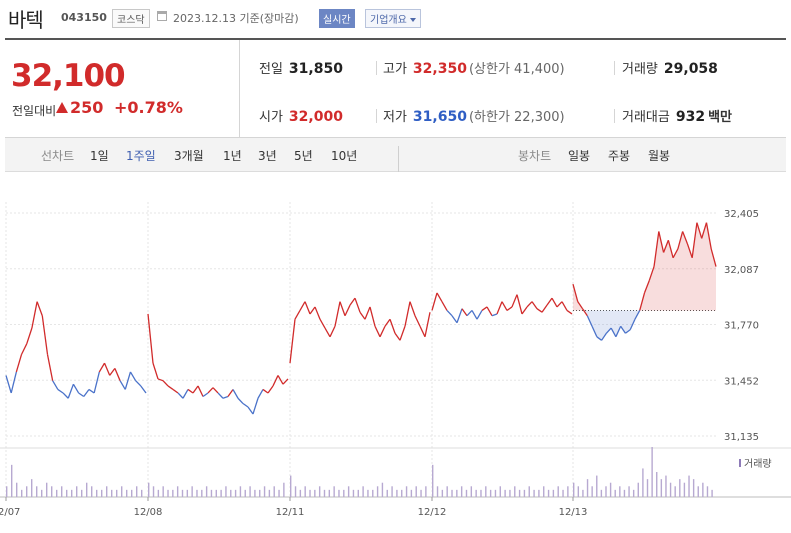 The image size is (791, 533). I want to click on up-triangle-icon, so click(62, 107).